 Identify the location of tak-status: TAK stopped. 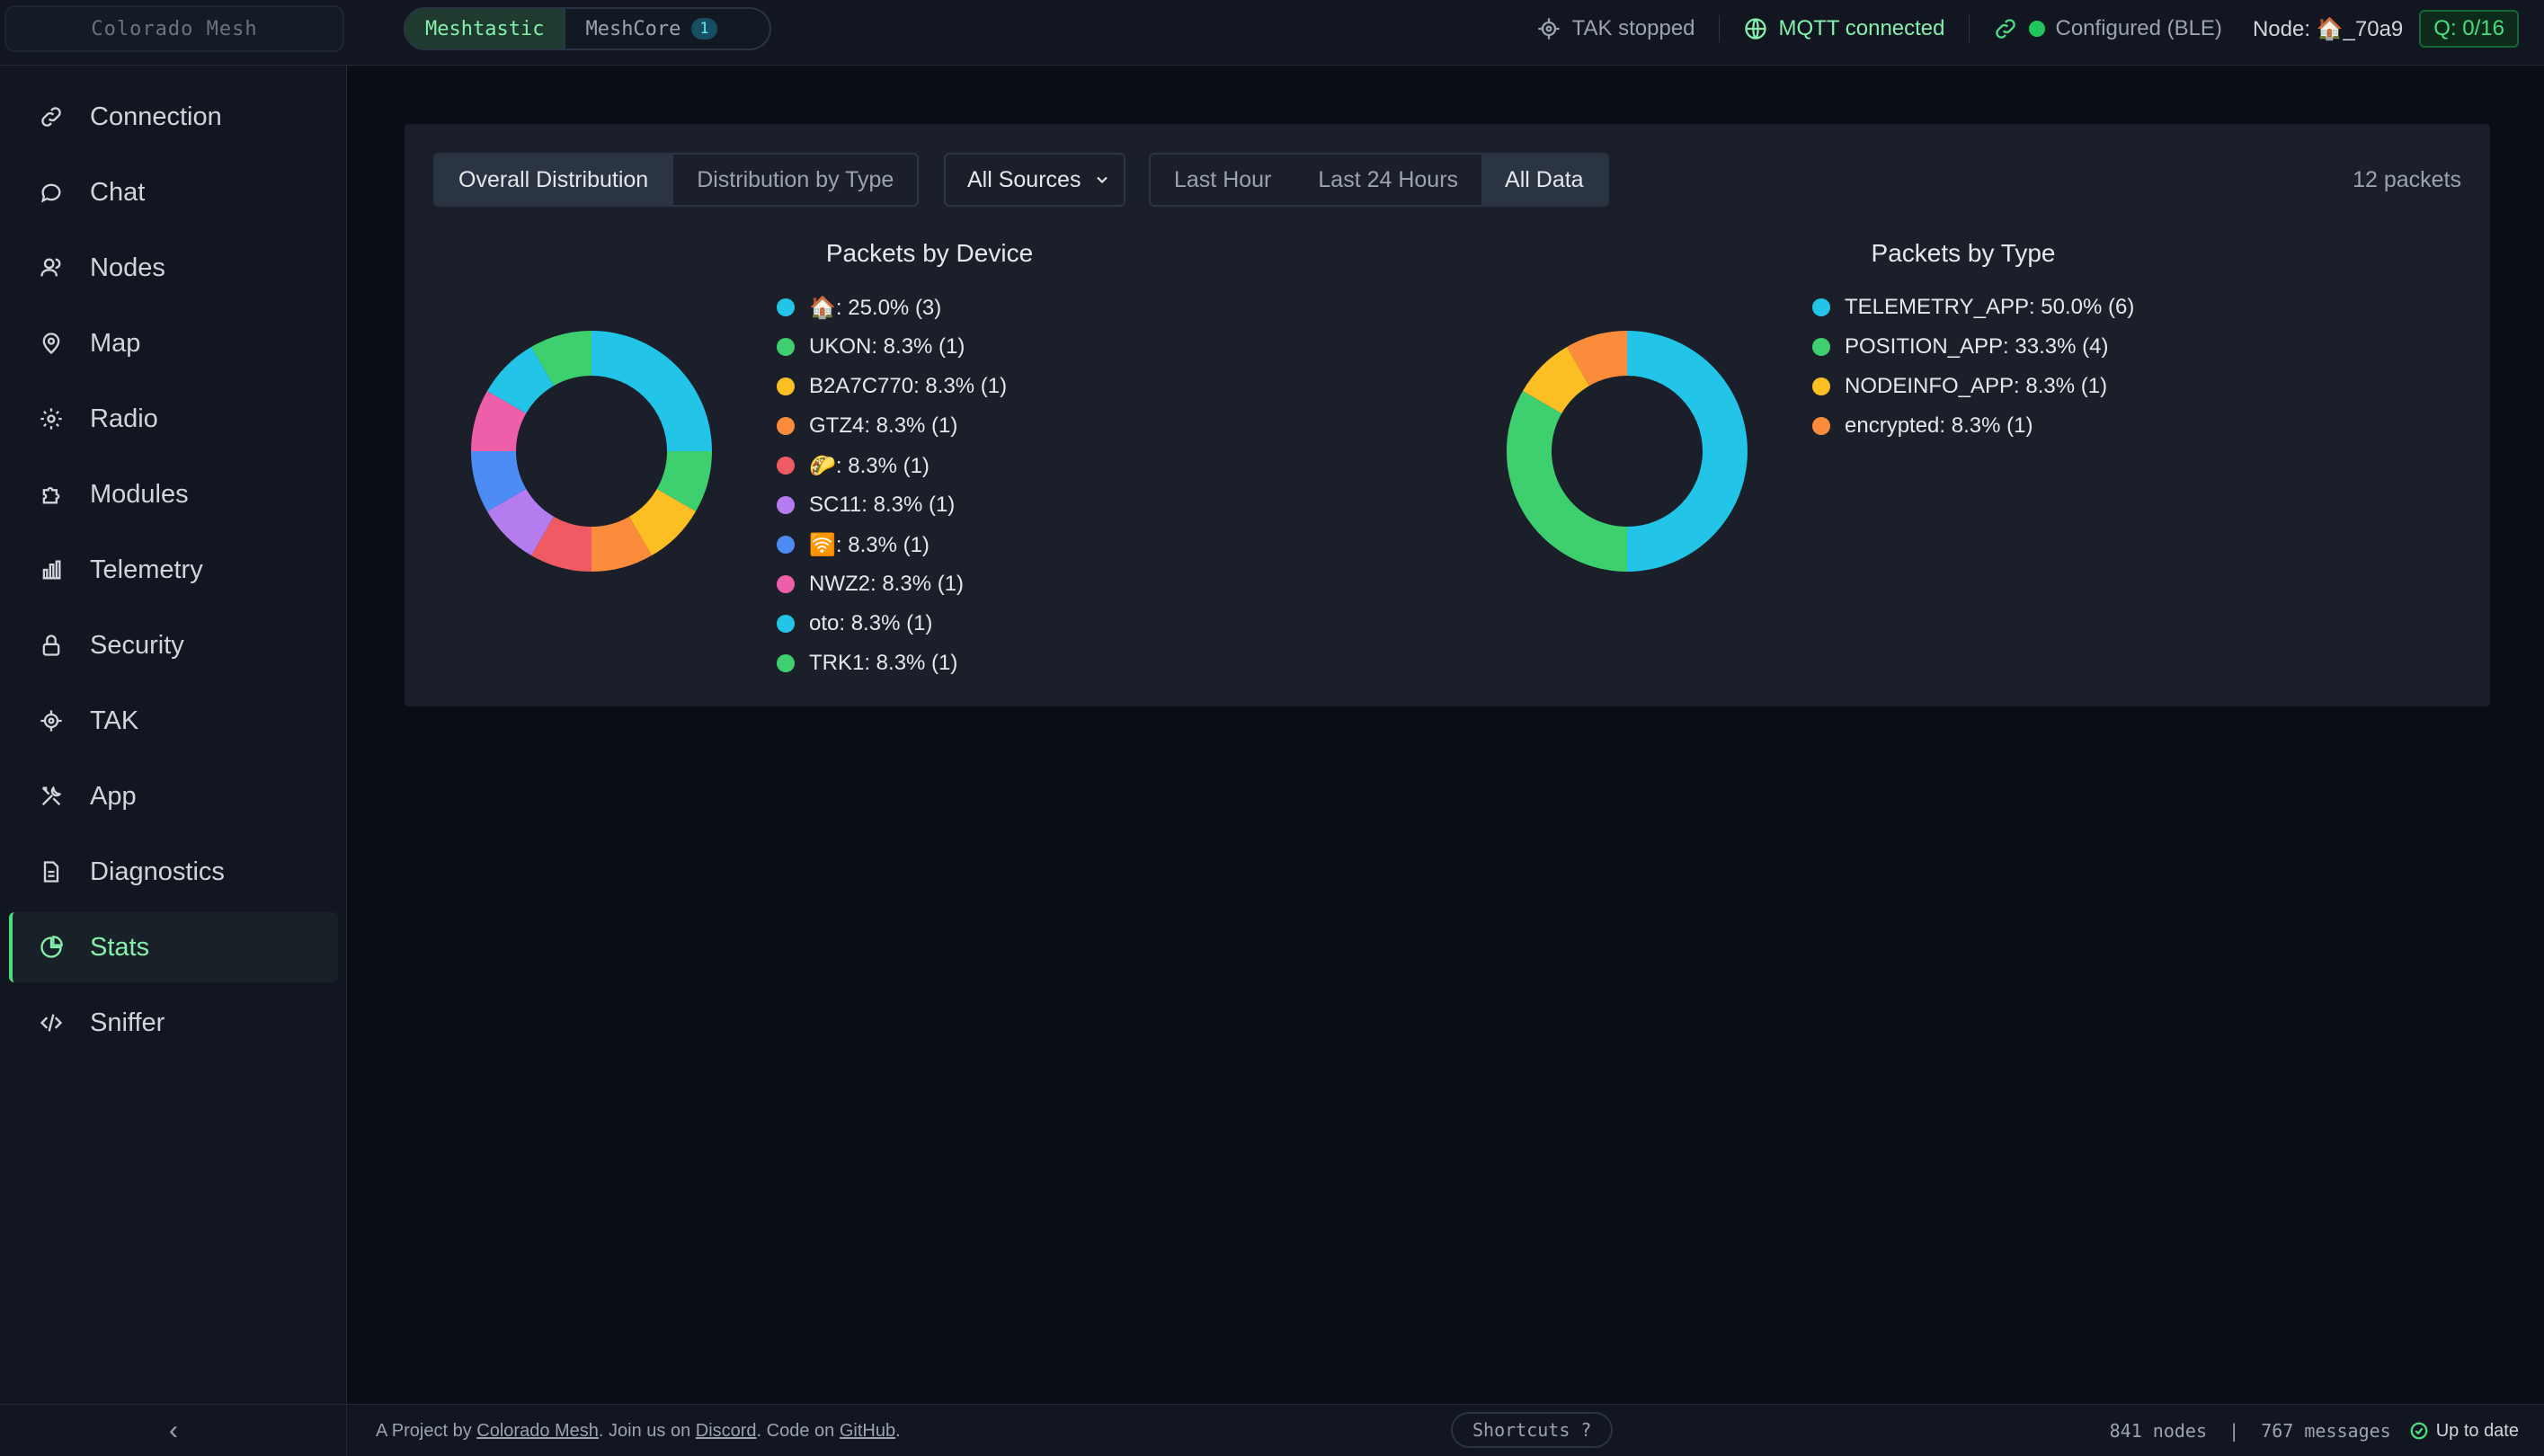
(1615, 28).